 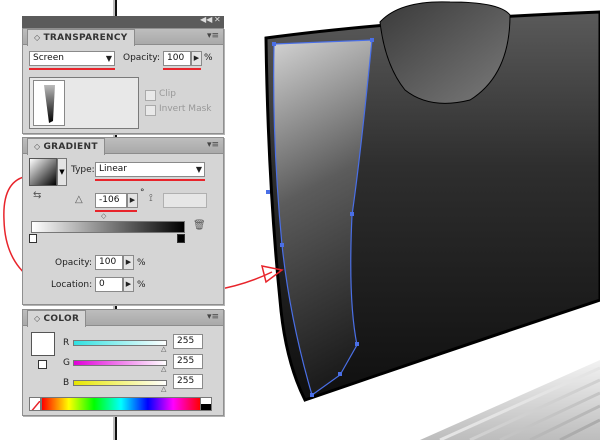 What do you see at coordinates (141, 58) in the screenshot?
I see `opacity-label: Opacity:` at bounding box center [141, 58].